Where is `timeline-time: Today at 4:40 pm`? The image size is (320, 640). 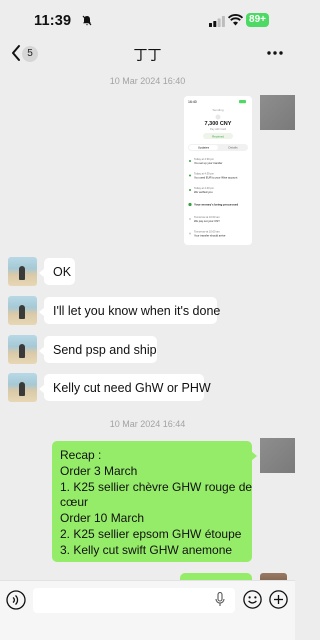
timeline-time: Today at 4:40 pm is located at coordinates (204, 188).